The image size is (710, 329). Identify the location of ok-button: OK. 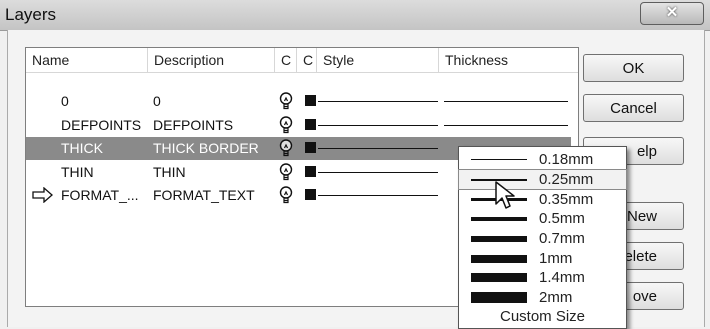
(633, 68).